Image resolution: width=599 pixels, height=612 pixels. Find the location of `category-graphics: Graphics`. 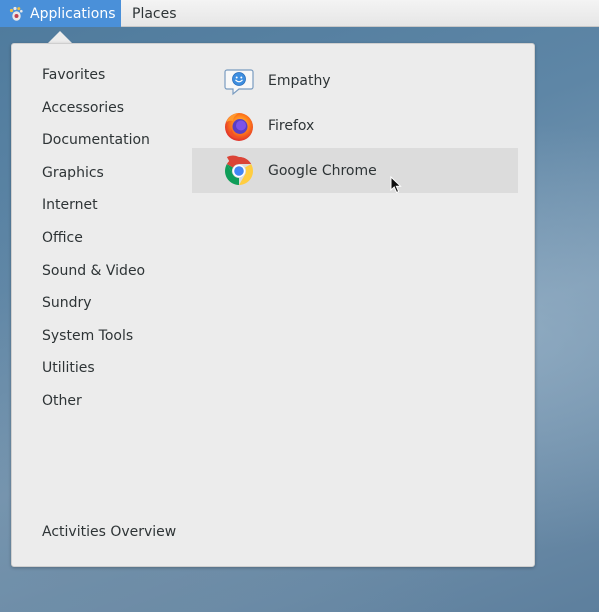

category-graphics: Graphics is located at coordinates (96, 176).